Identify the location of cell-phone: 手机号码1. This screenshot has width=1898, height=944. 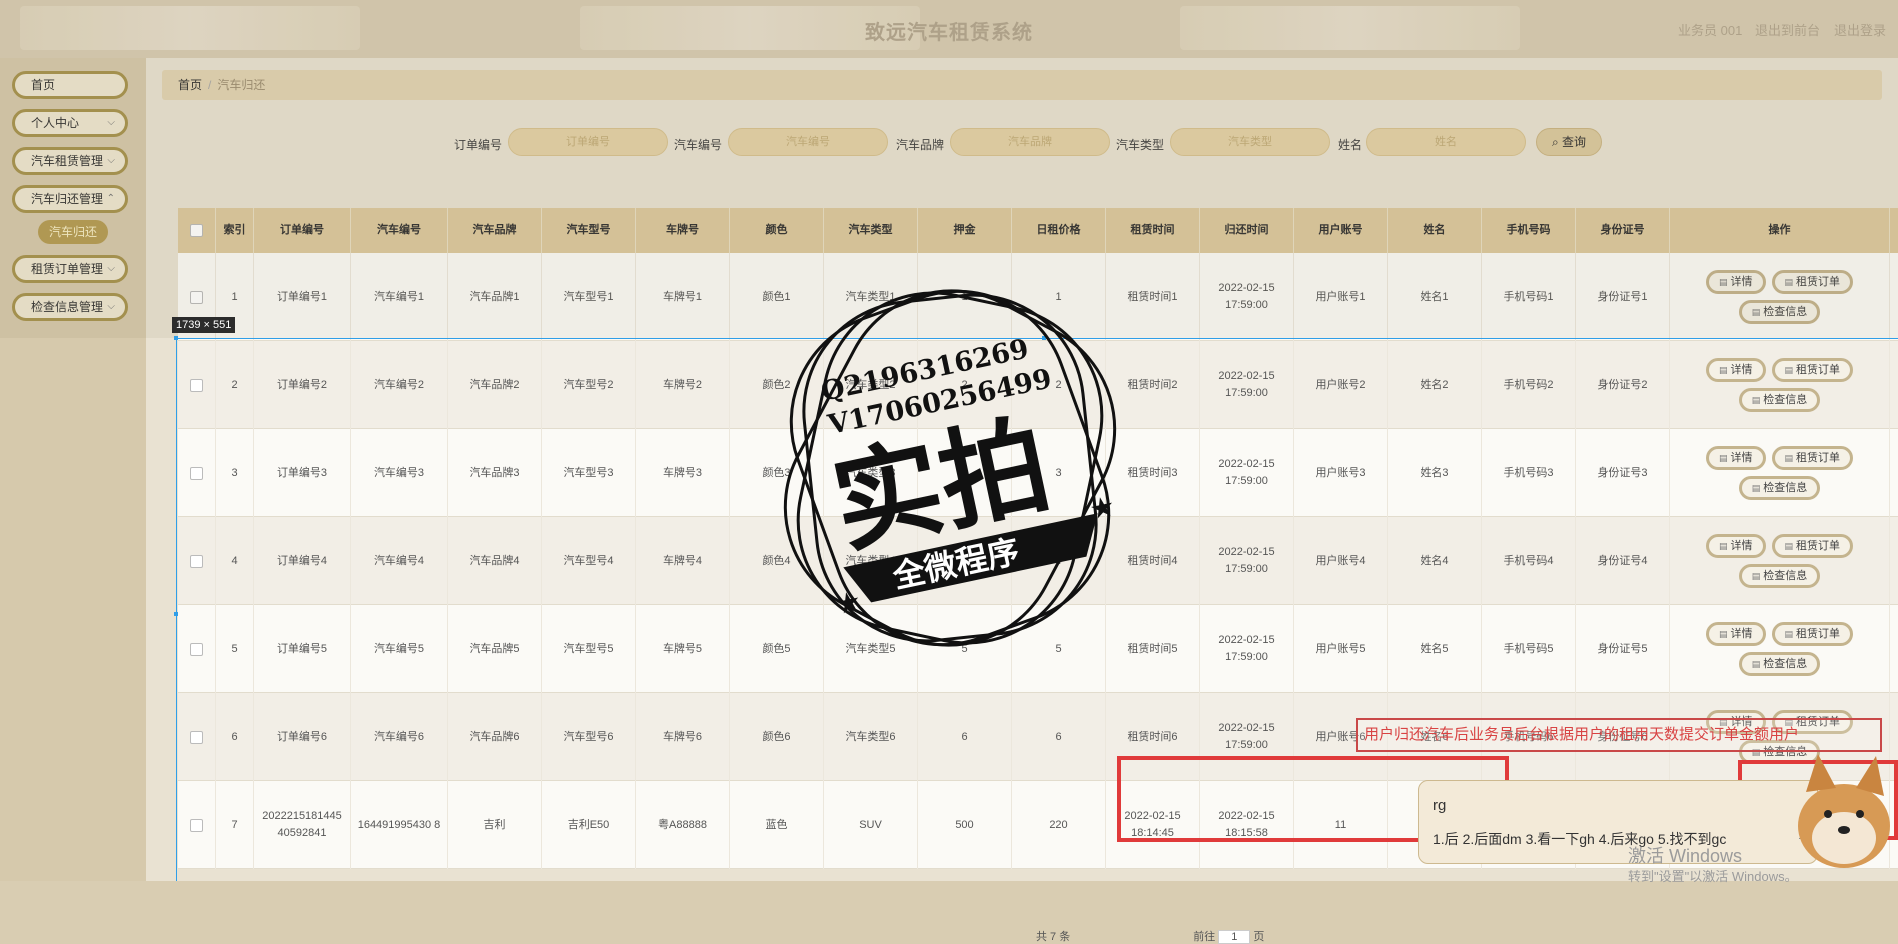
(1529, 297).